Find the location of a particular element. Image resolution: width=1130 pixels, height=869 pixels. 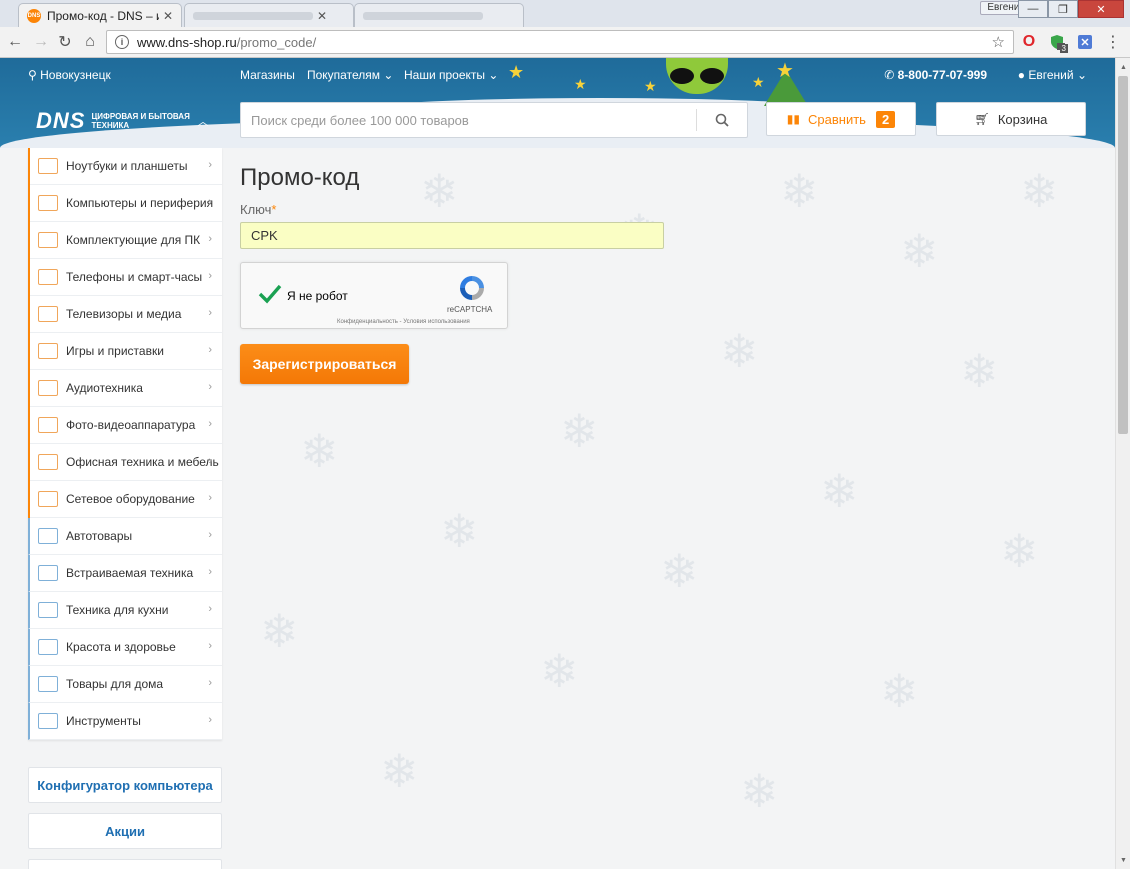

sidebar-category: Товары для дома › is located at coordinates (125, 684).